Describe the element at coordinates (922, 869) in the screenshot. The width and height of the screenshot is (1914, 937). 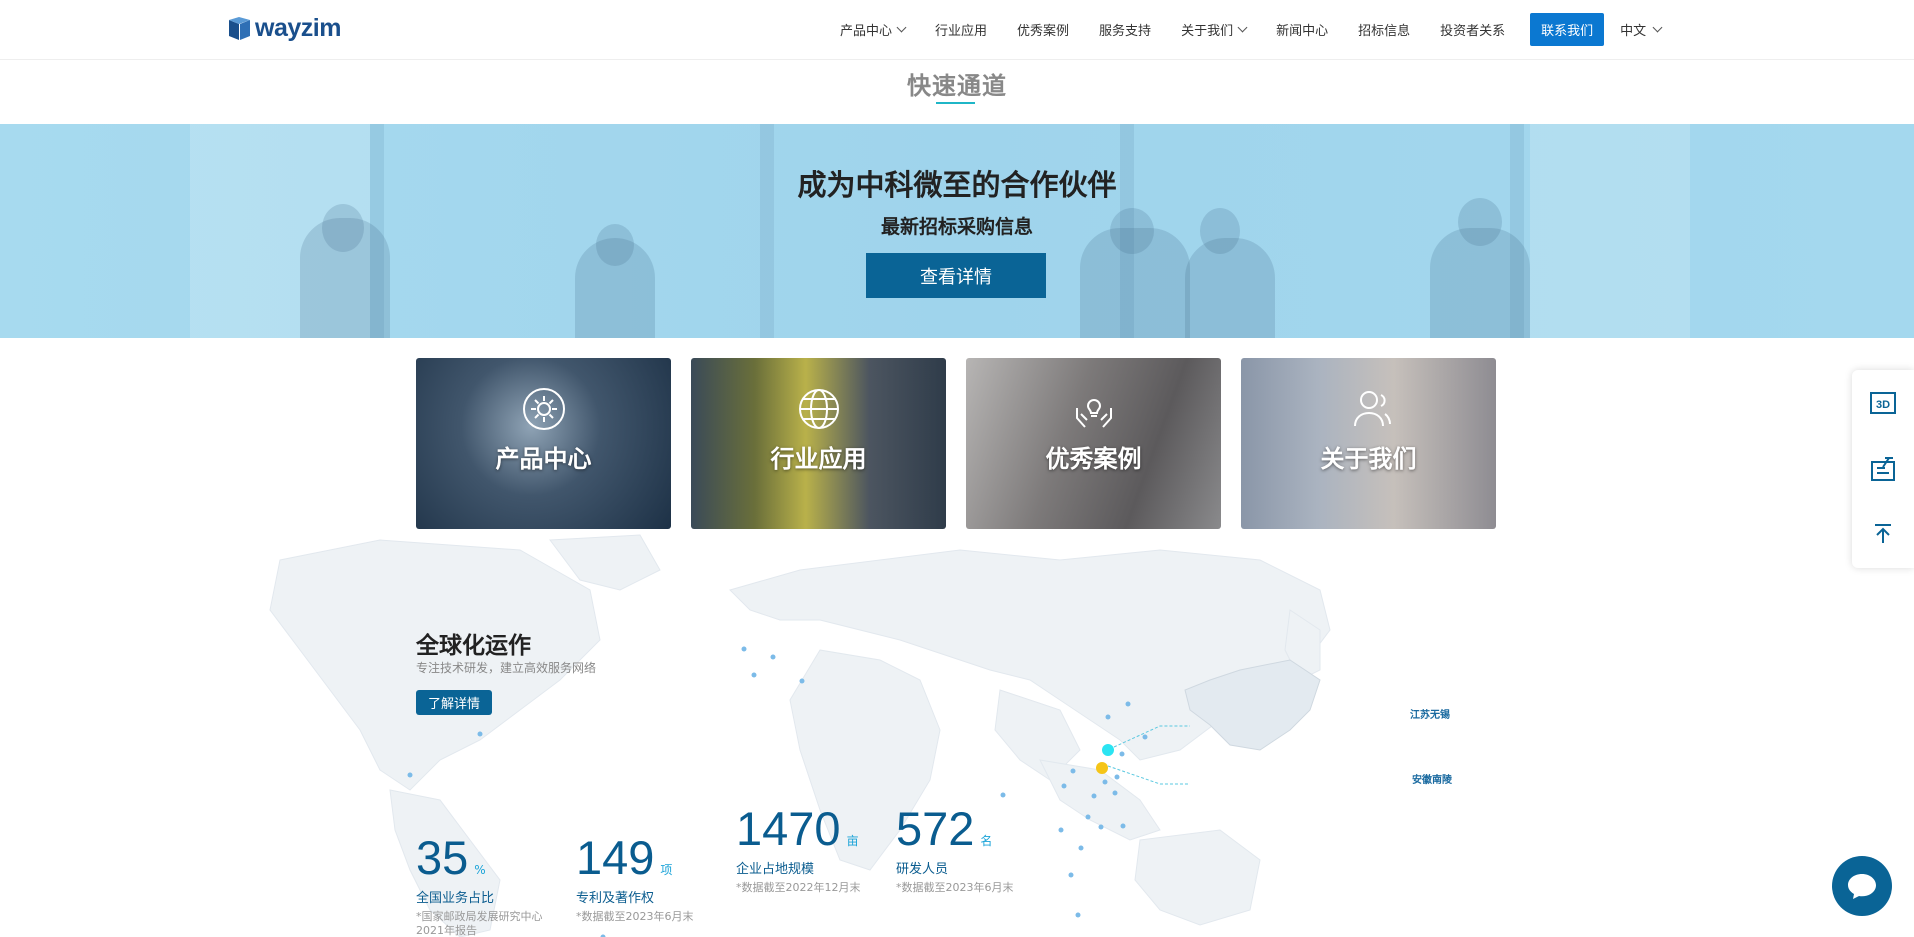
I see `stat-label: 研发人员` at that location.